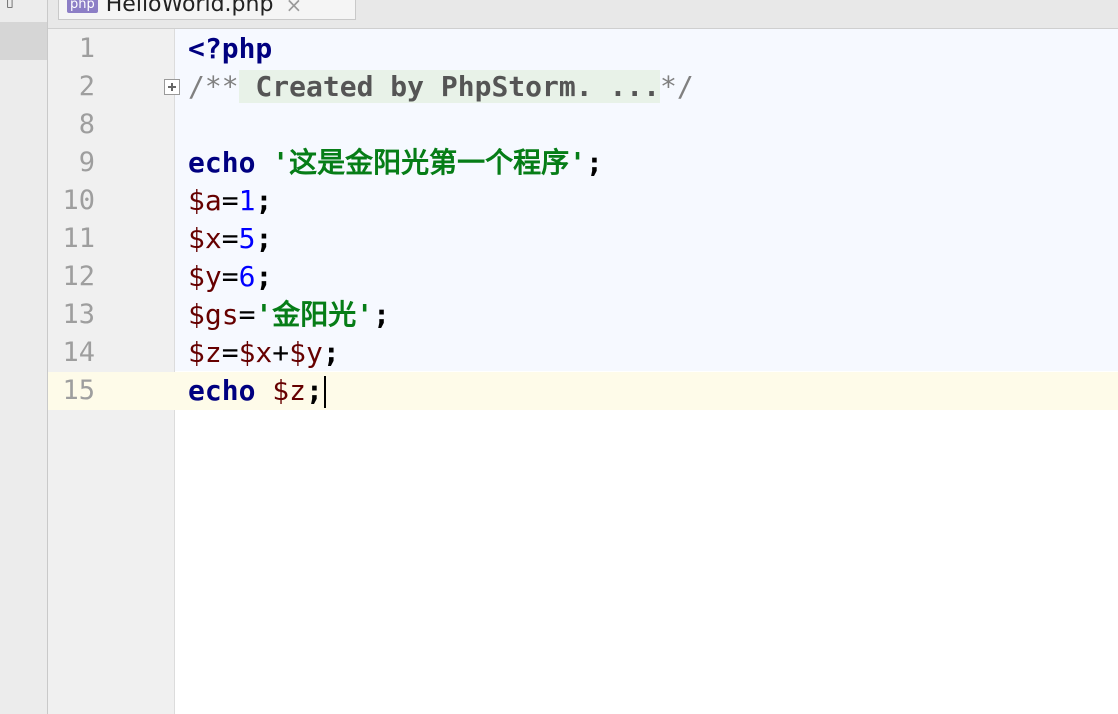 The image size is (1118, 714). What do you see at coordinates (583, 277) in the screenshot?
I see `code-line: 12 $y=6;` at bounding box center [583, 277].